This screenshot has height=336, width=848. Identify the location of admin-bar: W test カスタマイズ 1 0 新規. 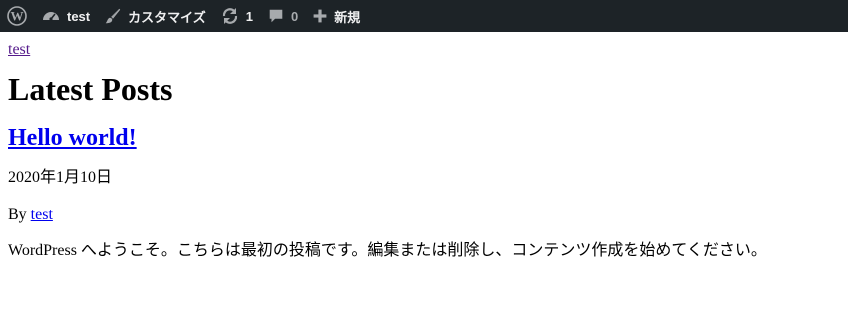
(424, 16).